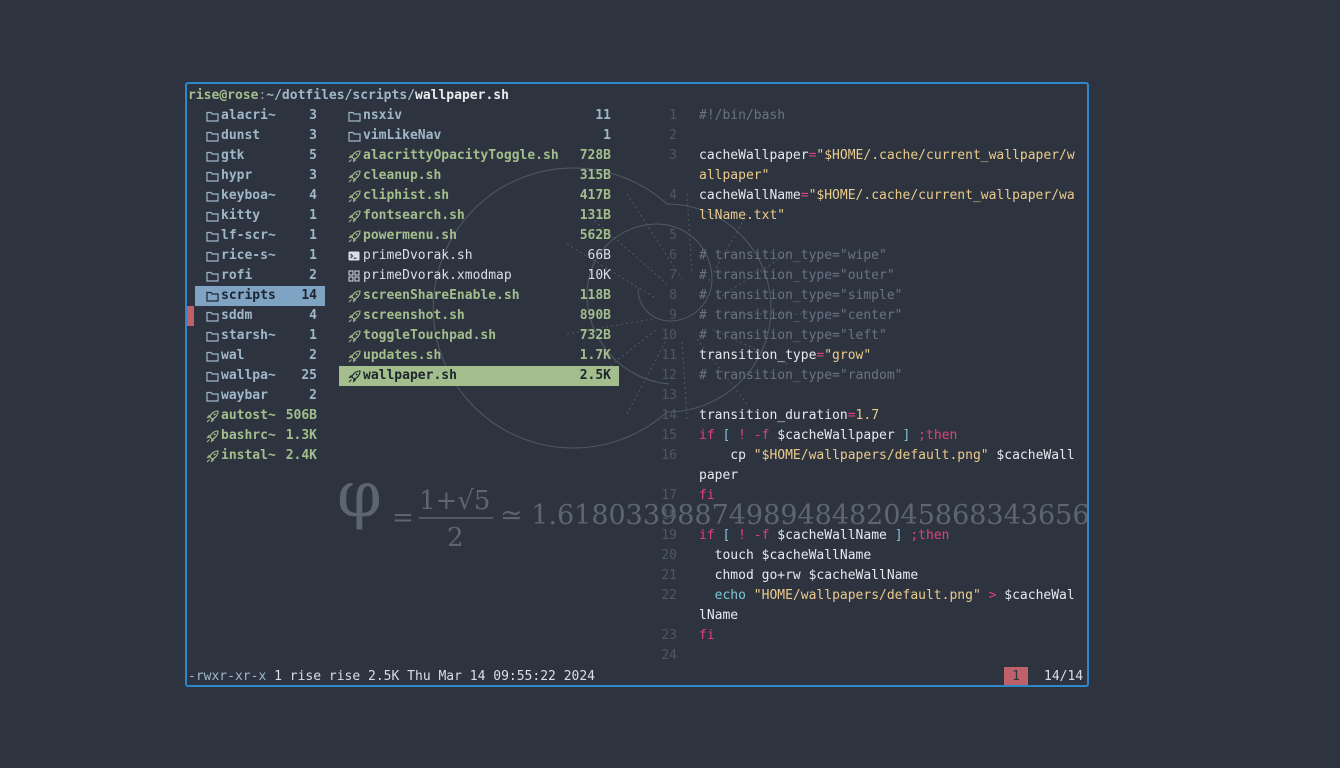  I want to click on code-line: touch $cacheWallName, so click(785, 556).